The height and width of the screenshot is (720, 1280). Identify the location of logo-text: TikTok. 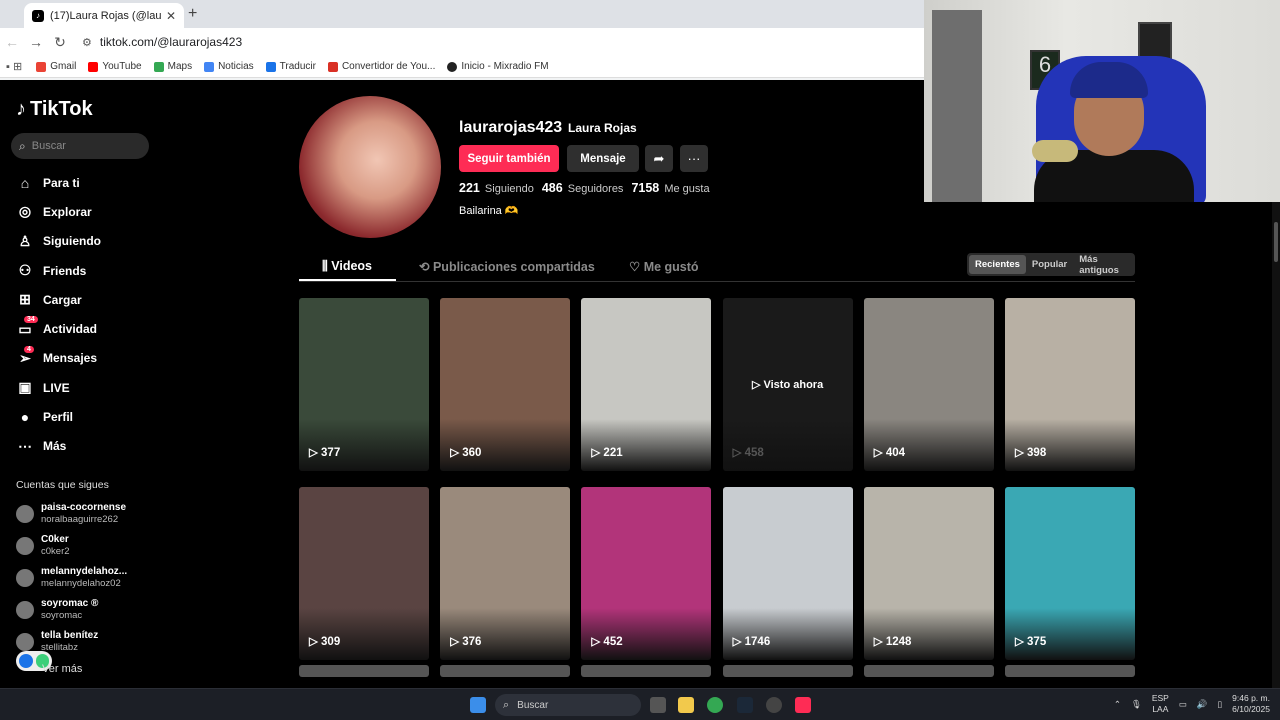
(61, 109).